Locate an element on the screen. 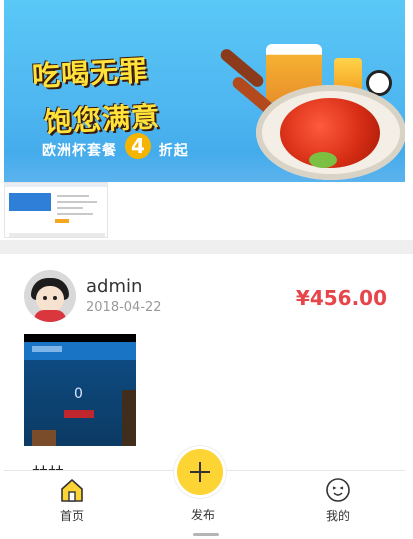 Image resolution: width=413 pixels, height=539 pixels. avatar-body is located at coordinates (50, 316).